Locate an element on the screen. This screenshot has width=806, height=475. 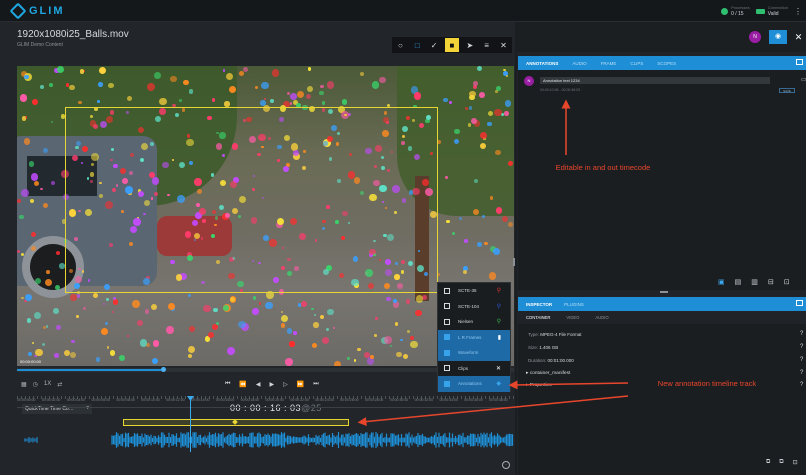
annotation-toolbar: ○ □ ✓ ■ ➤ ≡ ✕ is located at coordinates (452, 45).